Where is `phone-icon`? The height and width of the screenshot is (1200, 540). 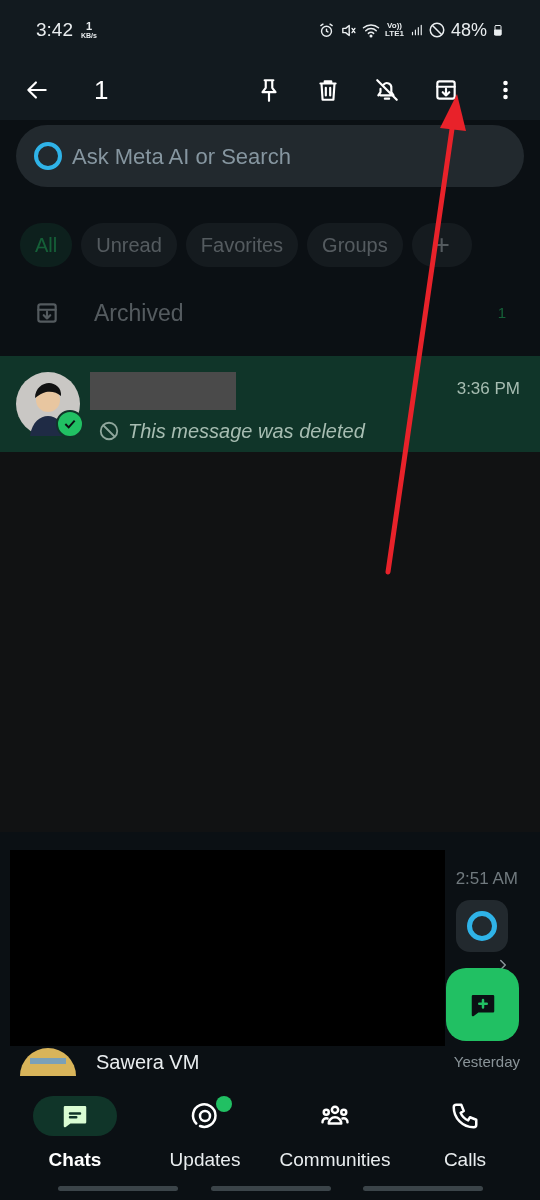 phone-icon is located at coordinates (465, 1116).